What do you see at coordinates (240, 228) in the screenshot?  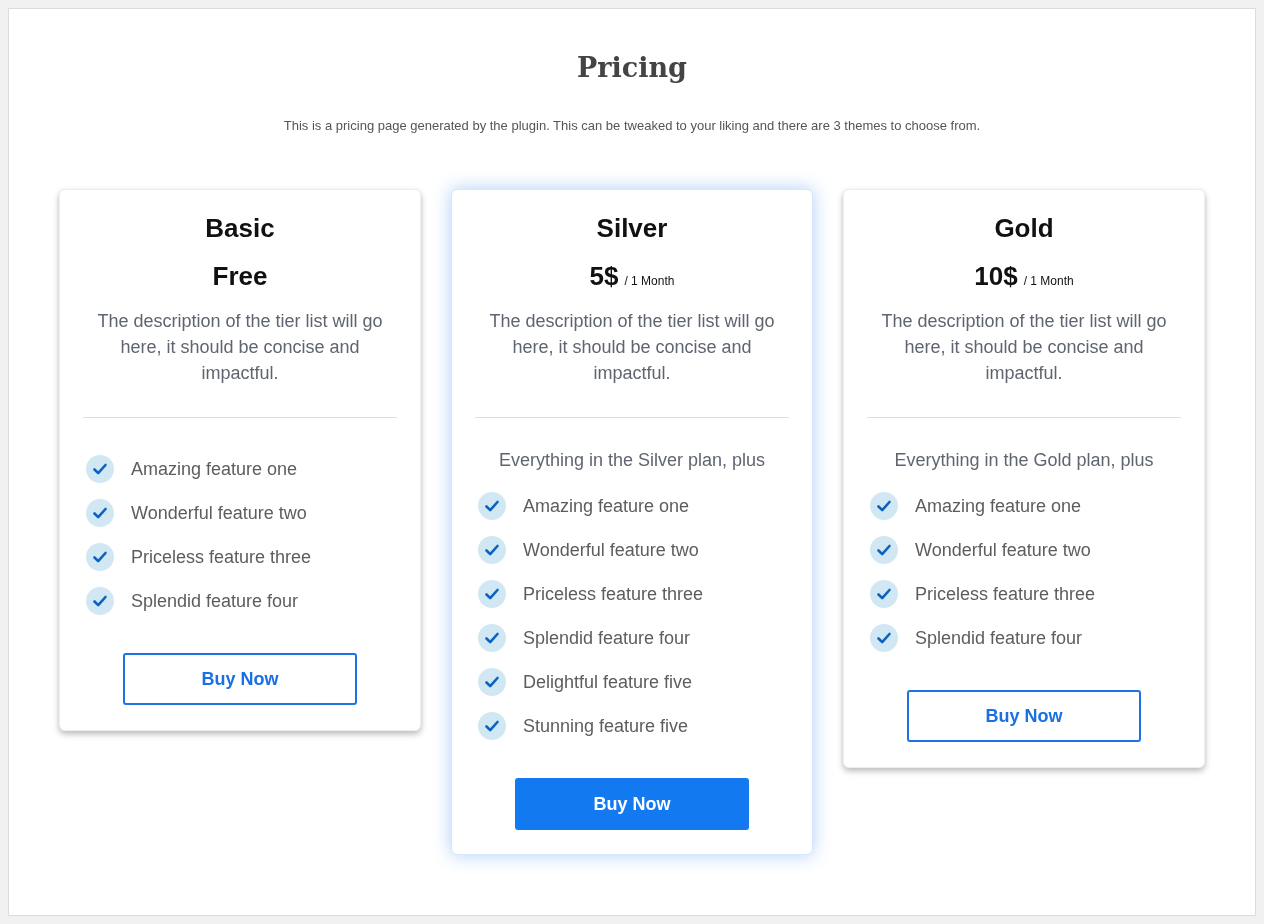 I see `plan-name: Basic` at bounding box center [240, 228].